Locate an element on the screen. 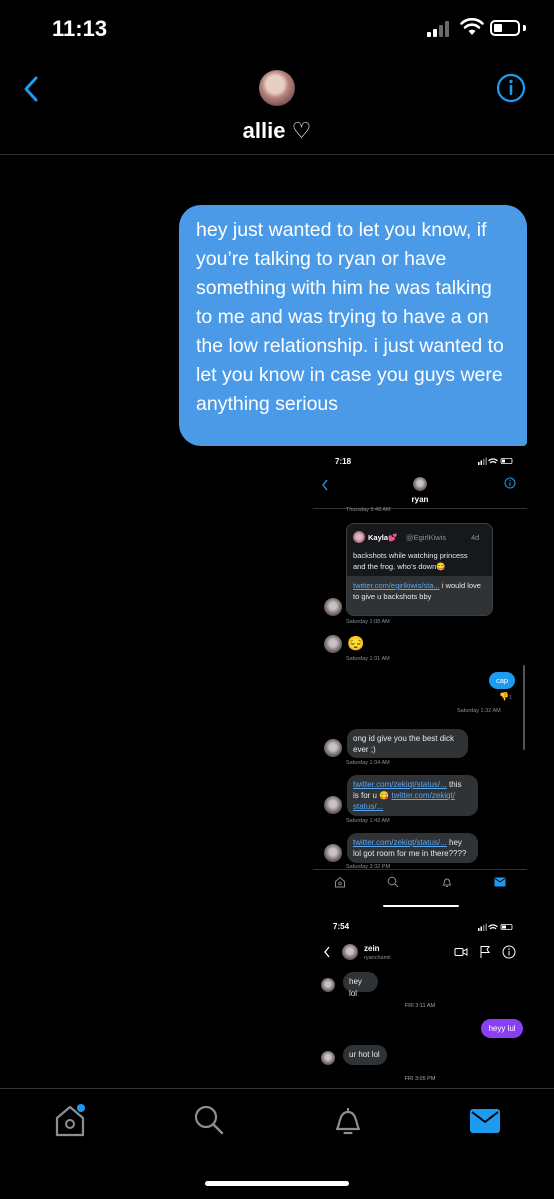 The image size is (554, 1199). signal-icon is located at coordinates (438, 29).